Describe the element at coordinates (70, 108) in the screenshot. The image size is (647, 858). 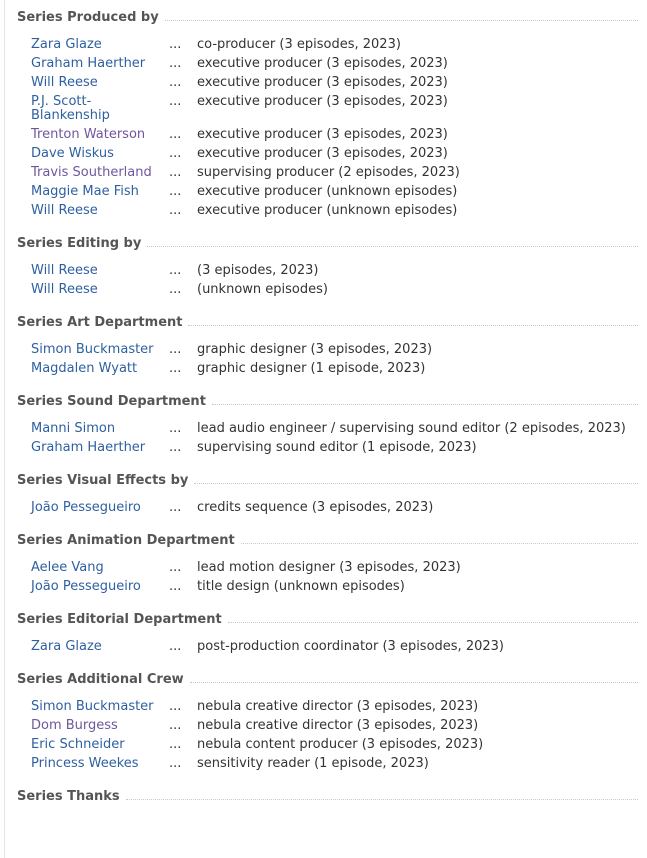
I see `person-link: P.J. Scott-Blankenship` at that location.